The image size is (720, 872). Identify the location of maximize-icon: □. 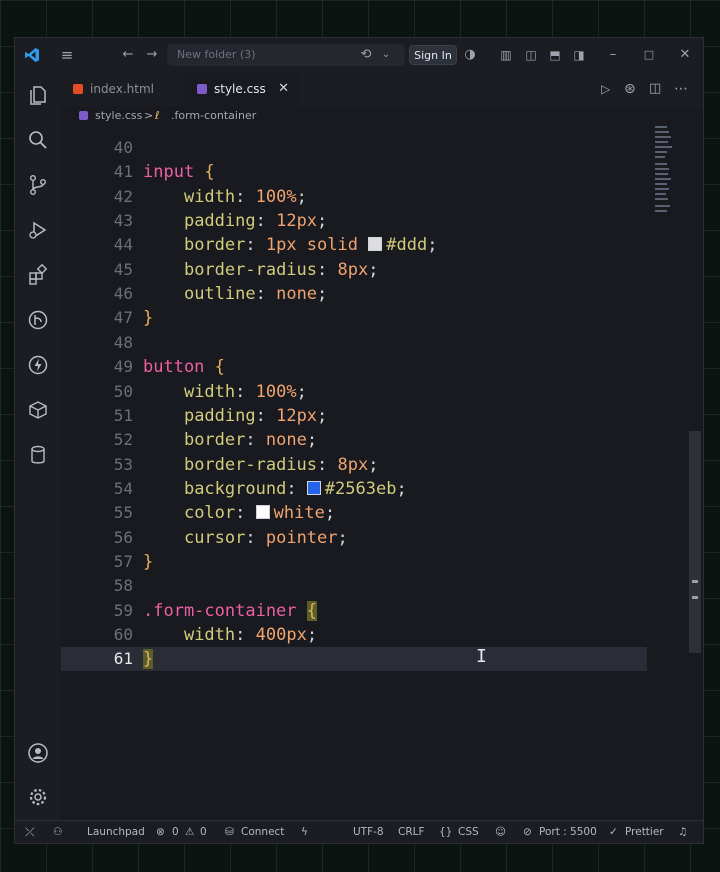
(649, 55).